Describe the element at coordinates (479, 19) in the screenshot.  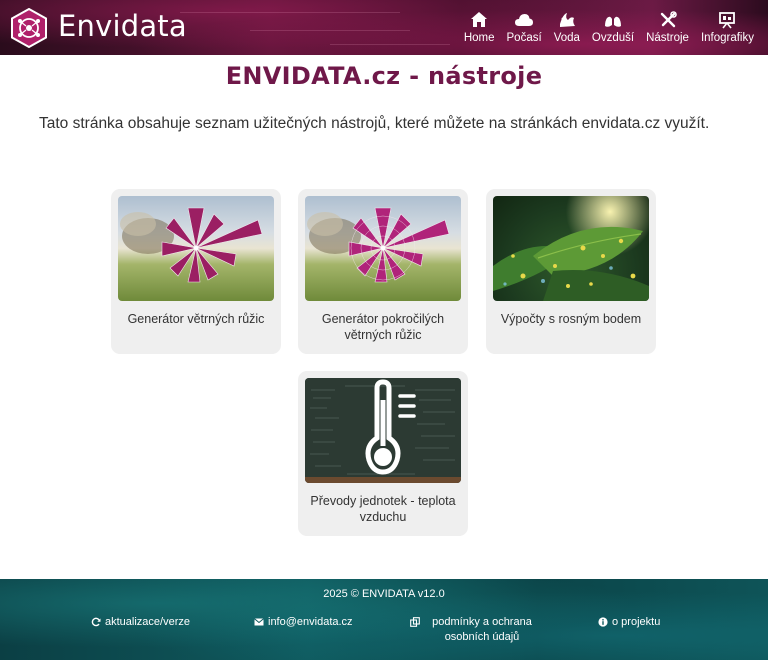
I see `home-icon` at that location.